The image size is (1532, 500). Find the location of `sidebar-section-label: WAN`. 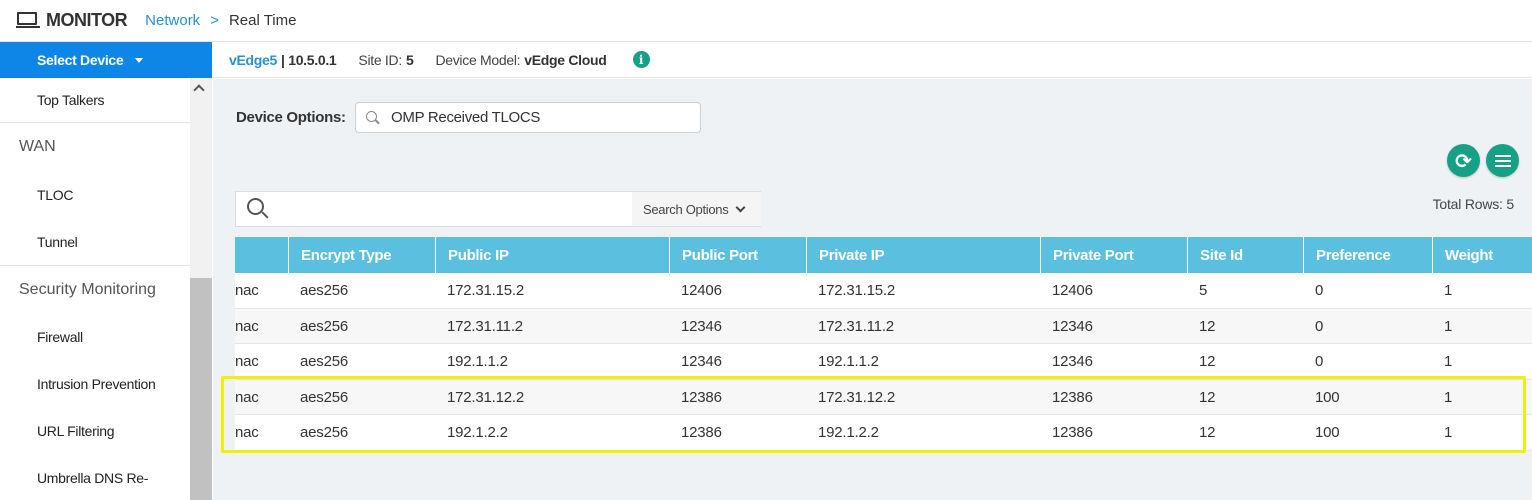

sidebar-section-label: WAN is located at coordinates (37, 146).